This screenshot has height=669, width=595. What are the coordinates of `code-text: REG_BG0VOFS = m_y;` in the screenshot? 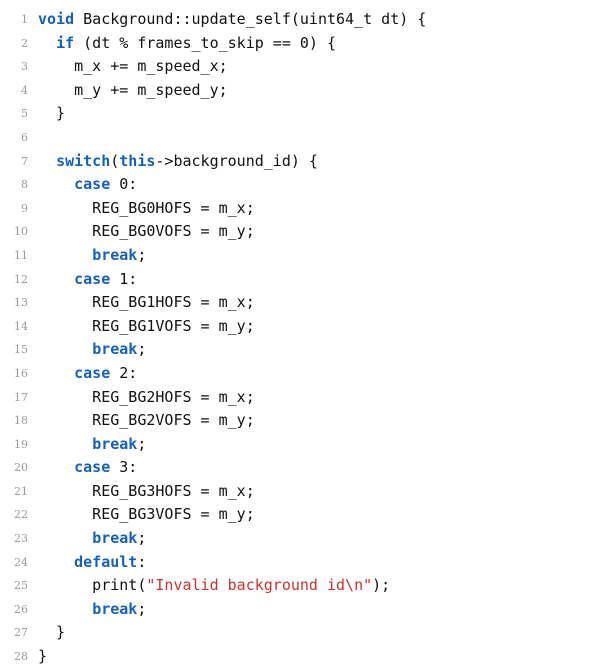 It's located at (146, 232).